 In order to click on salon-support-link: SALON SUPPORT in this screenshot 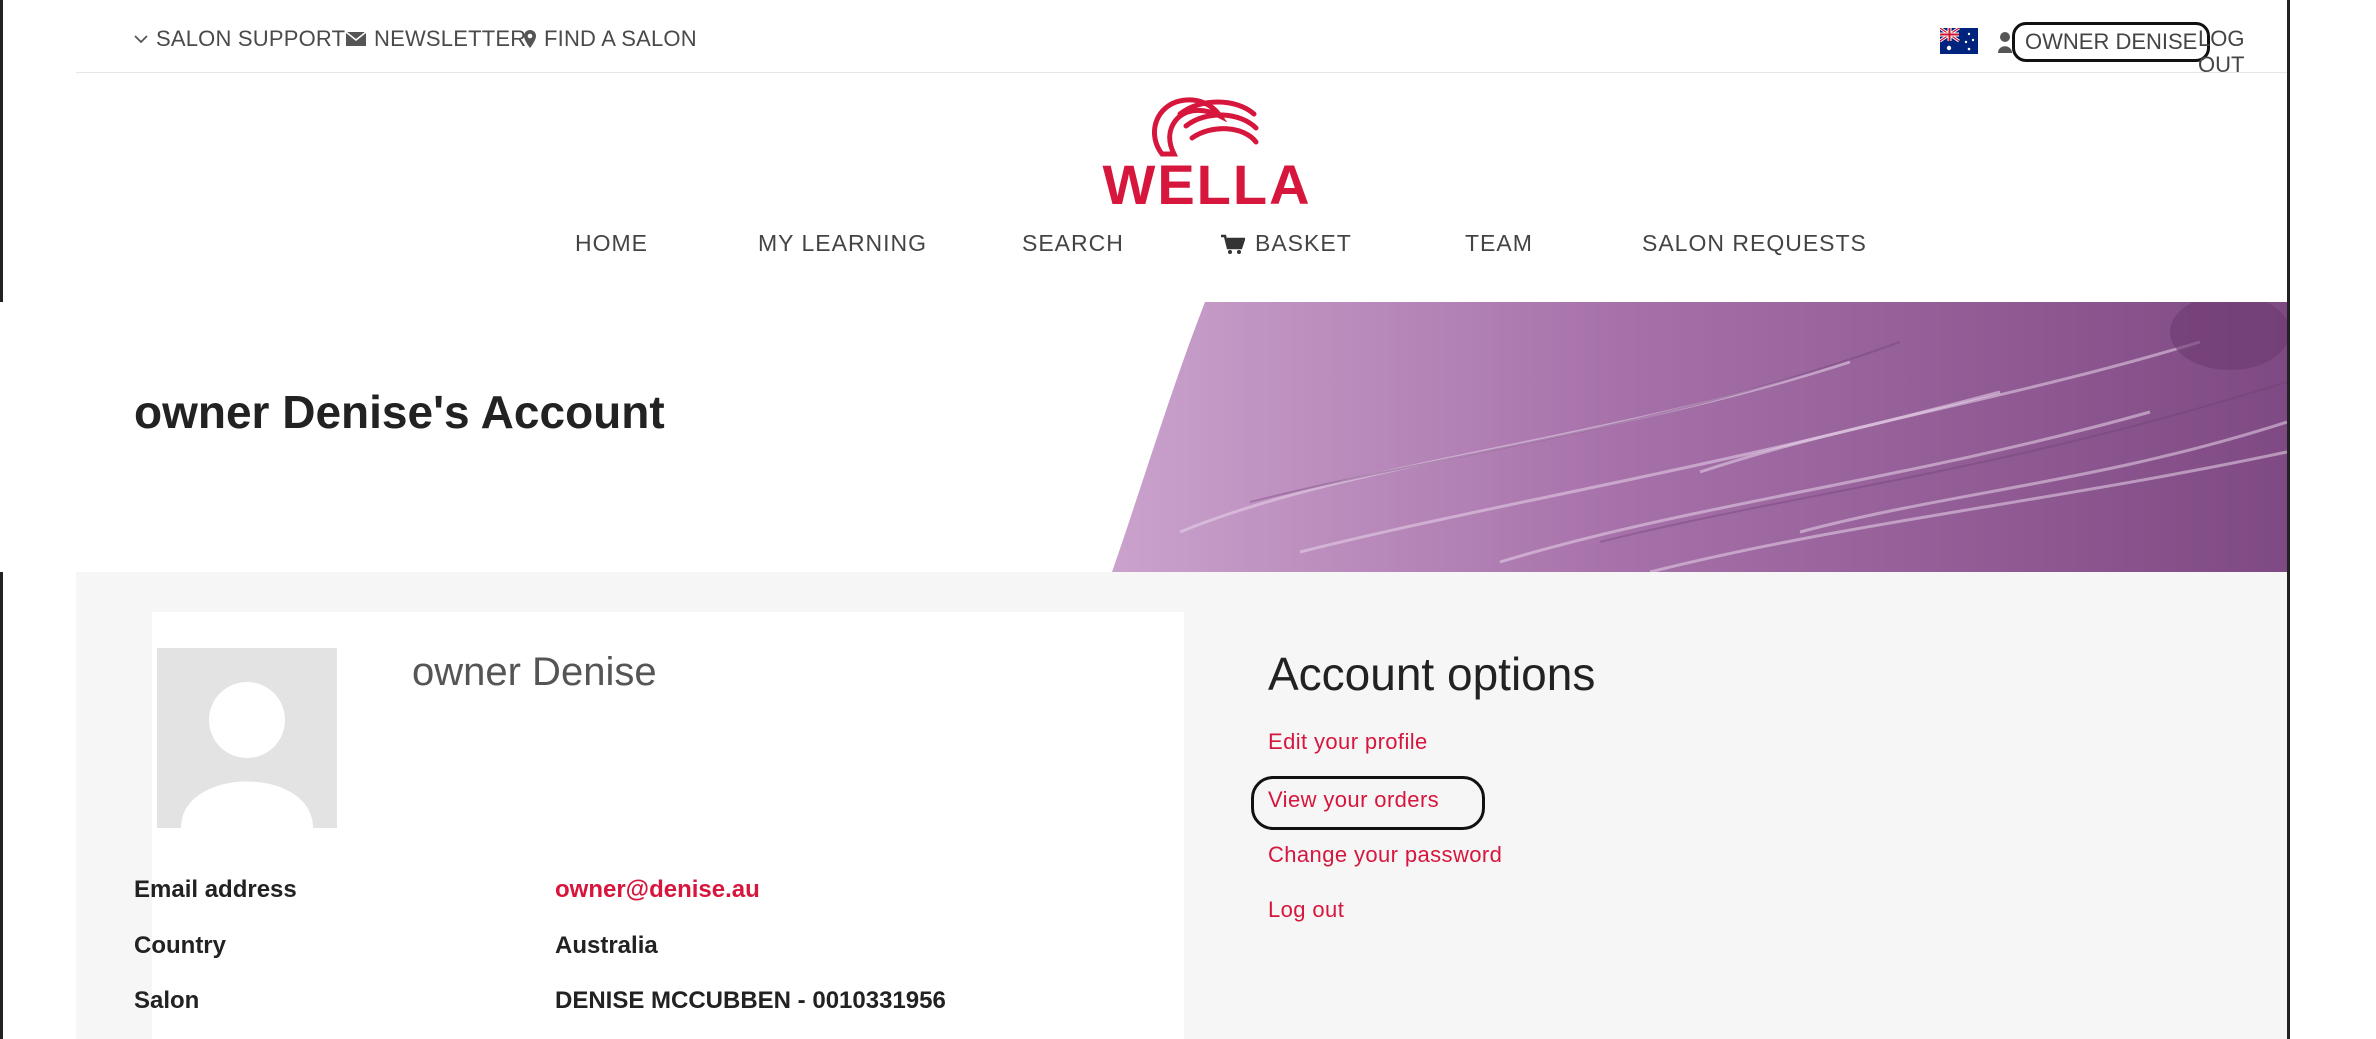, I will do `click(239, 39)`.